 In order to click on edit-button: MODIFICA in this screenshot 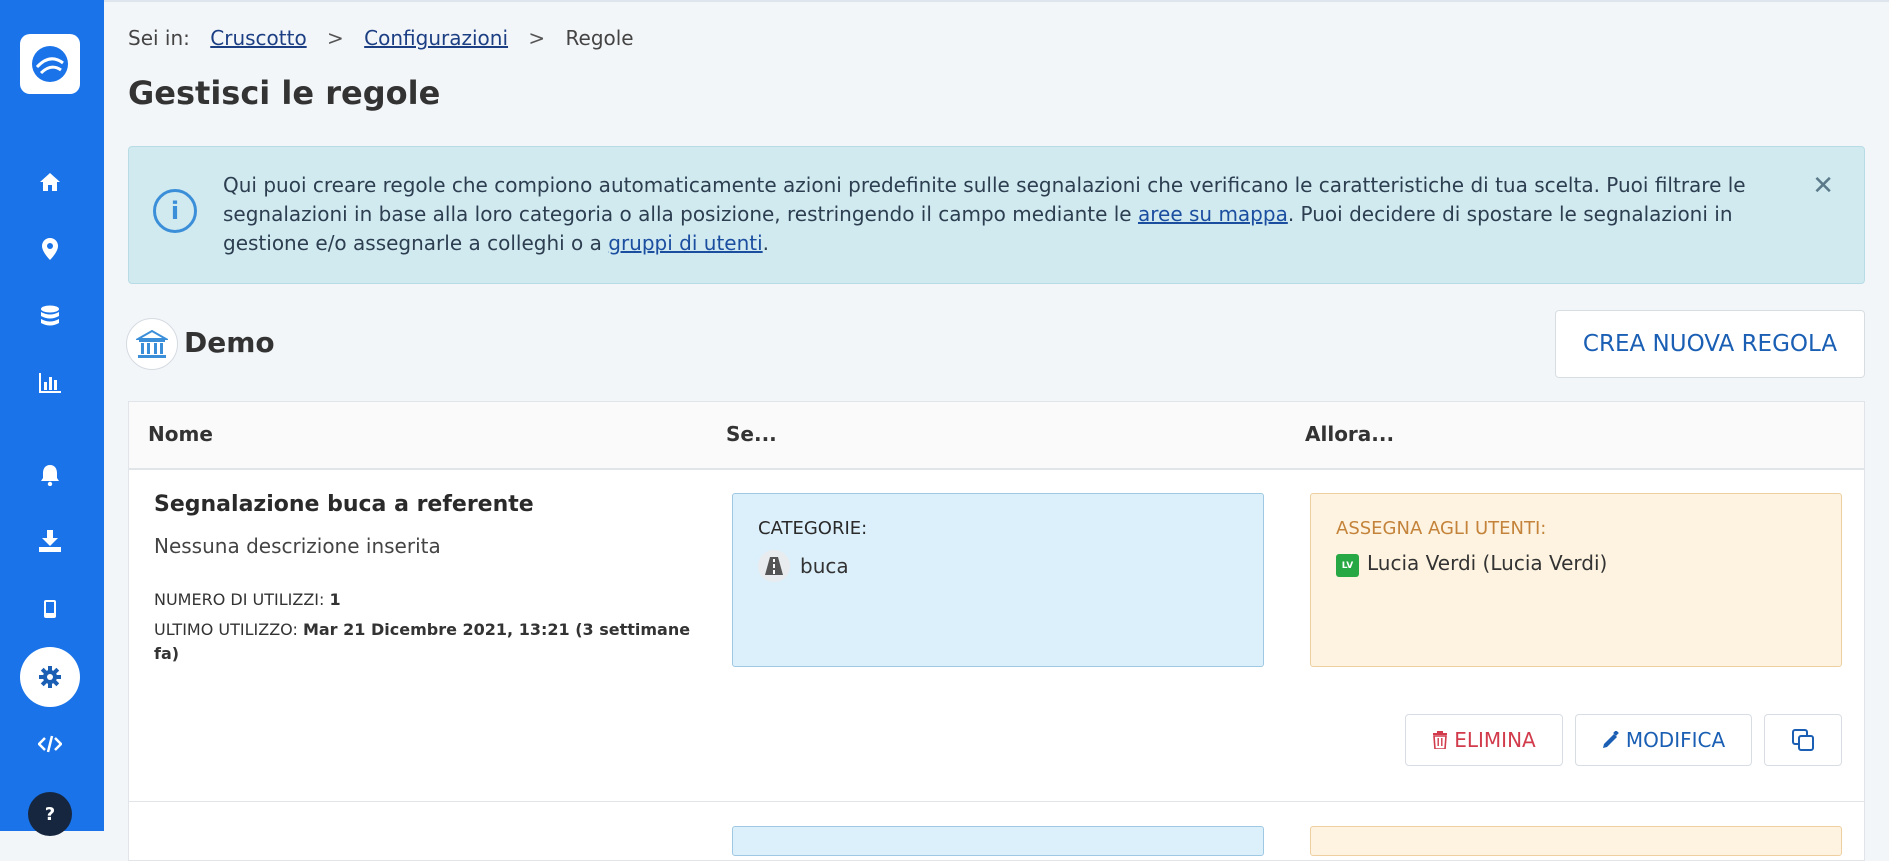, I will do `click(1663, 740)`.